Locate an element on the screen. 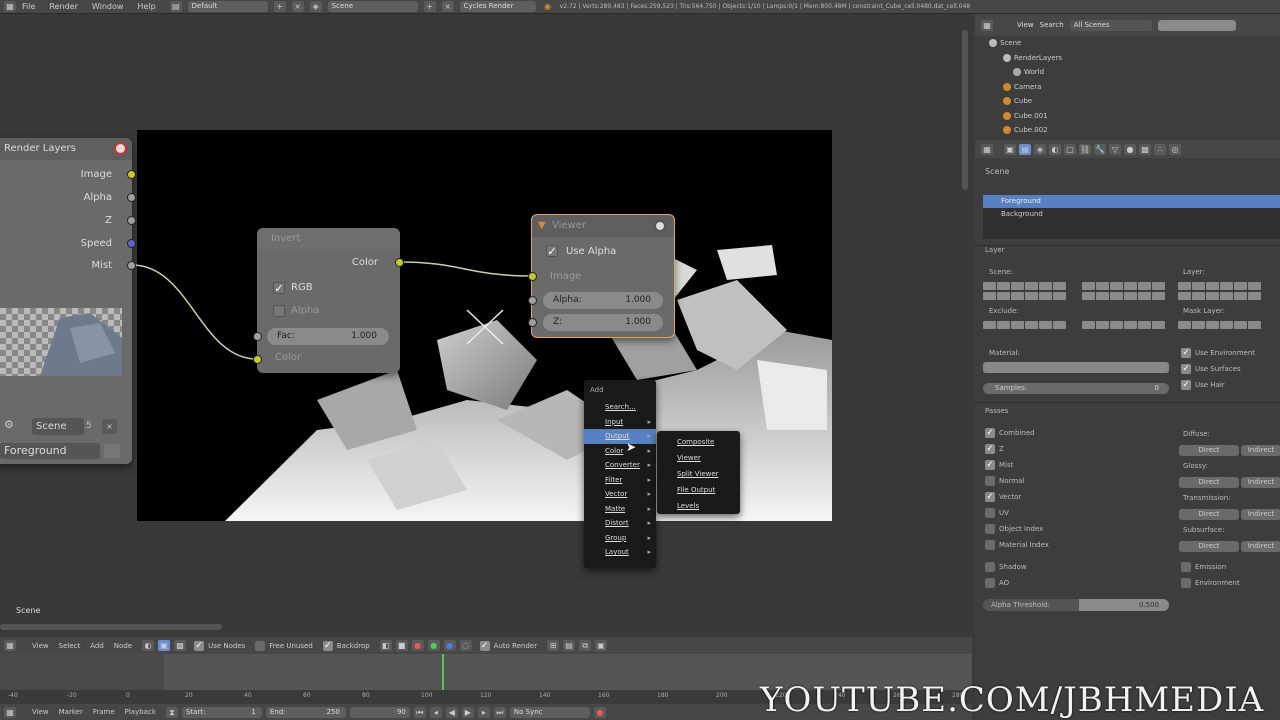 This screenshot has width=1280, height=720. menu-render: Render is located at coordinates (63, 6).